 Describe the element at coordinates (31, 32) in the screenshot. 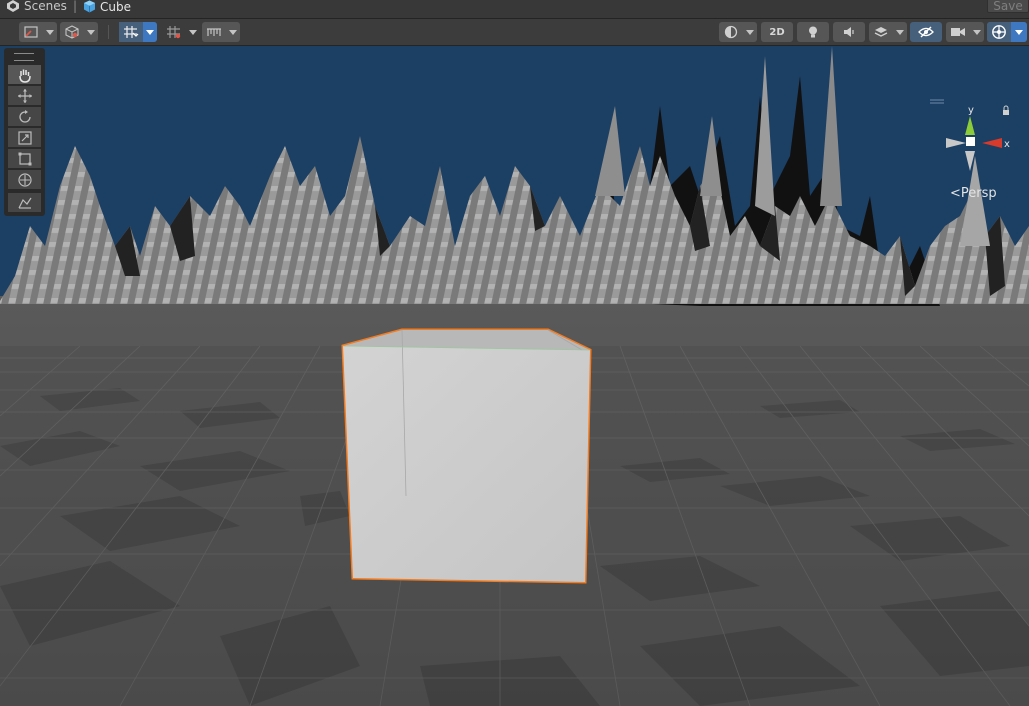

I see `draw-mode-icon` at that location.